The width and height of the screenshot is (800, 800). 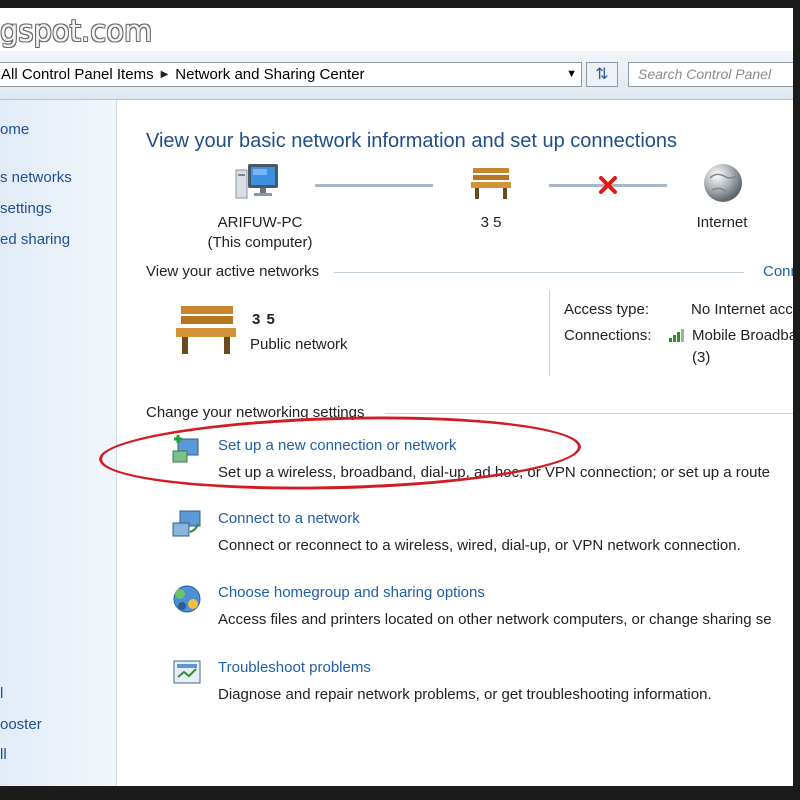 I want to click on computer-icon, so click(x=257, y=184).